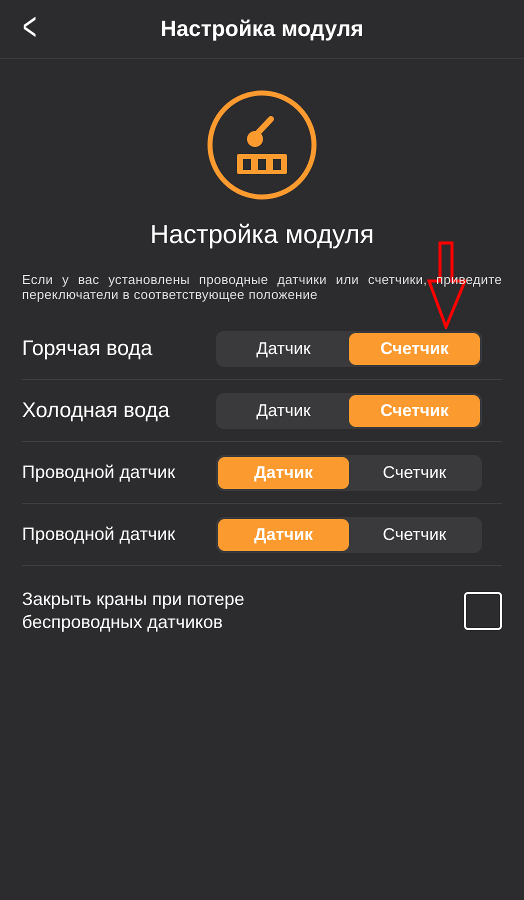 This screenshot has width=524, height=900. I want to click on back-button: <, so click(29, 27).